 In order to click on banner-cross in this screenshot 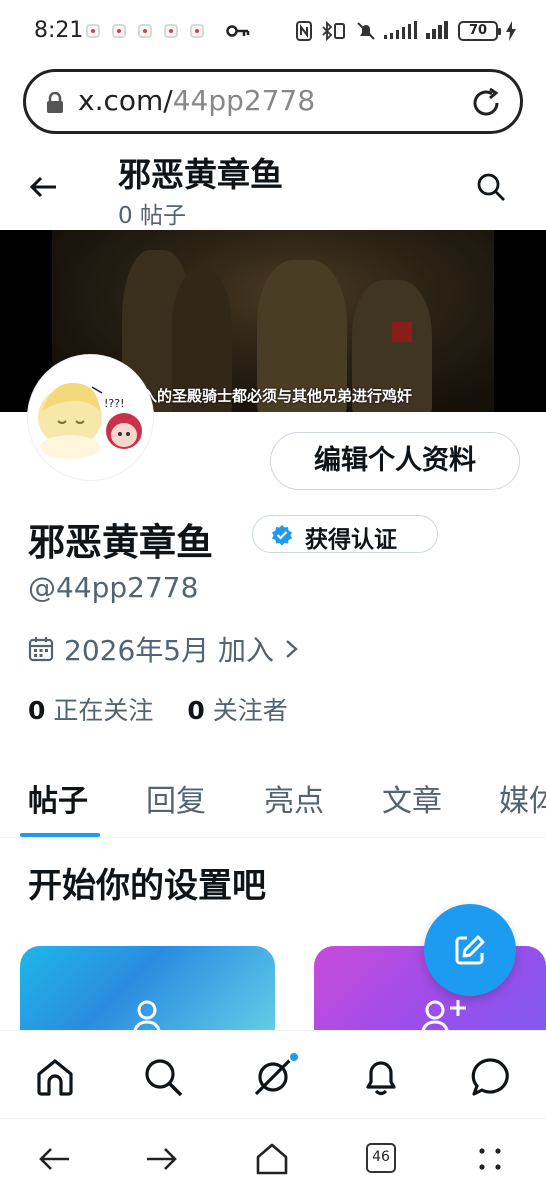, I will do `click(402, 332)`.